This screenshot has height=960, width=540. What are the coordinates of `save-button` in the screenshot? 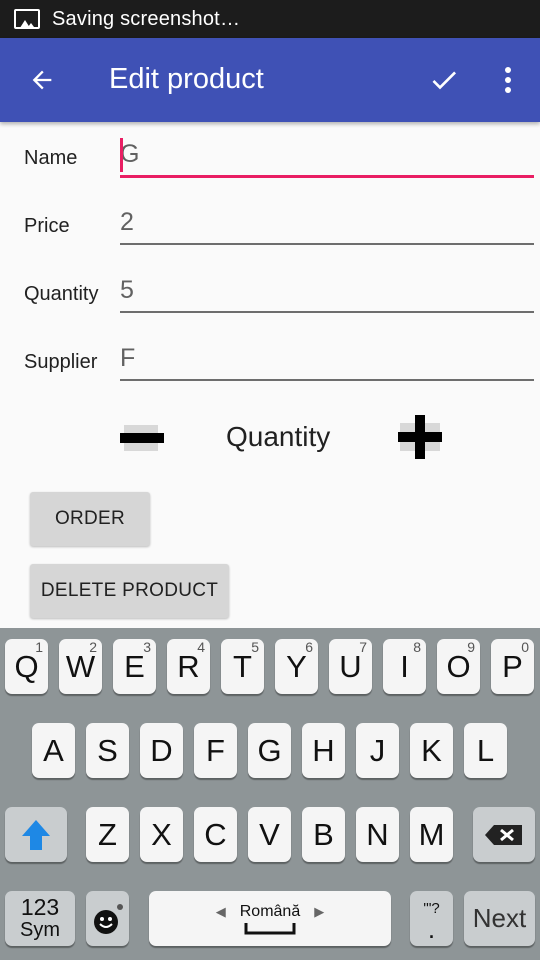 It's located at (444, 80).